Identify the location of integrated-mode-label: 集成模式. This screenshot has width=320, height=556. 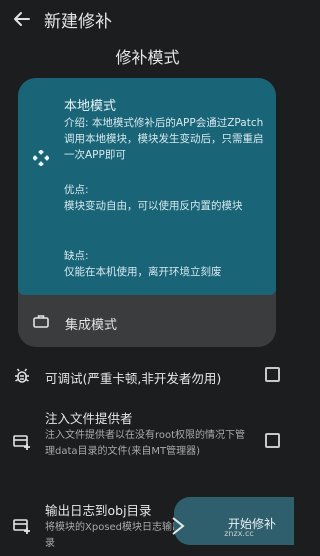
(91, 325).